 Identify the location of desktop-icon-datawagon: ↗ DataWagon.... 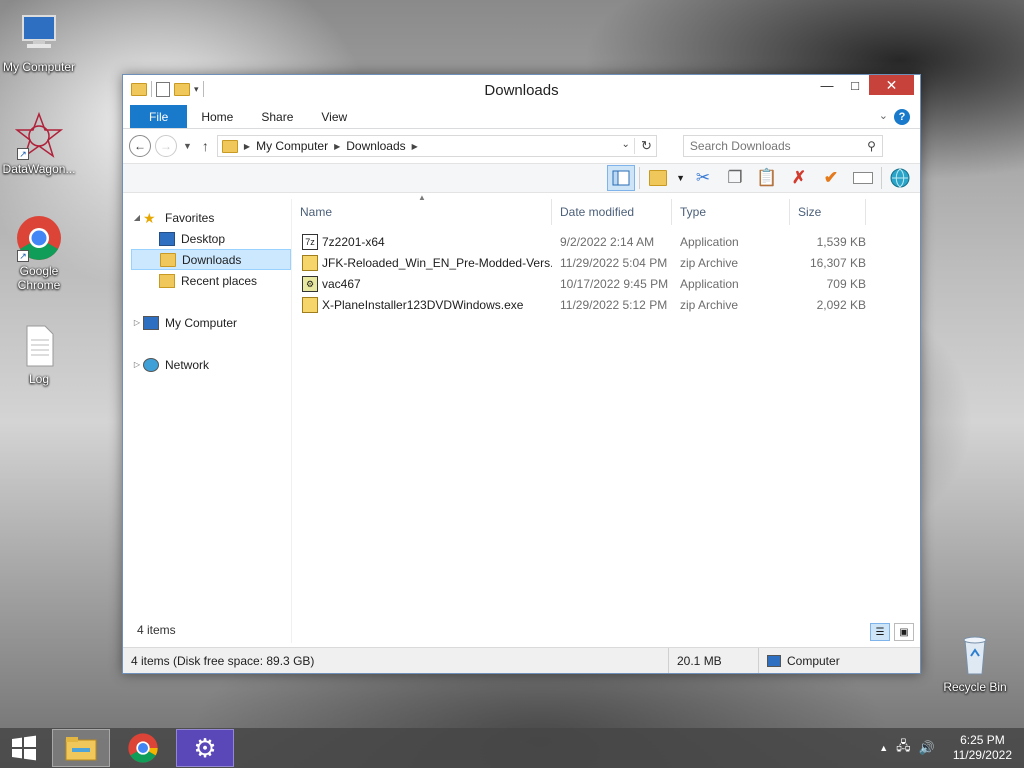
(39, 143).